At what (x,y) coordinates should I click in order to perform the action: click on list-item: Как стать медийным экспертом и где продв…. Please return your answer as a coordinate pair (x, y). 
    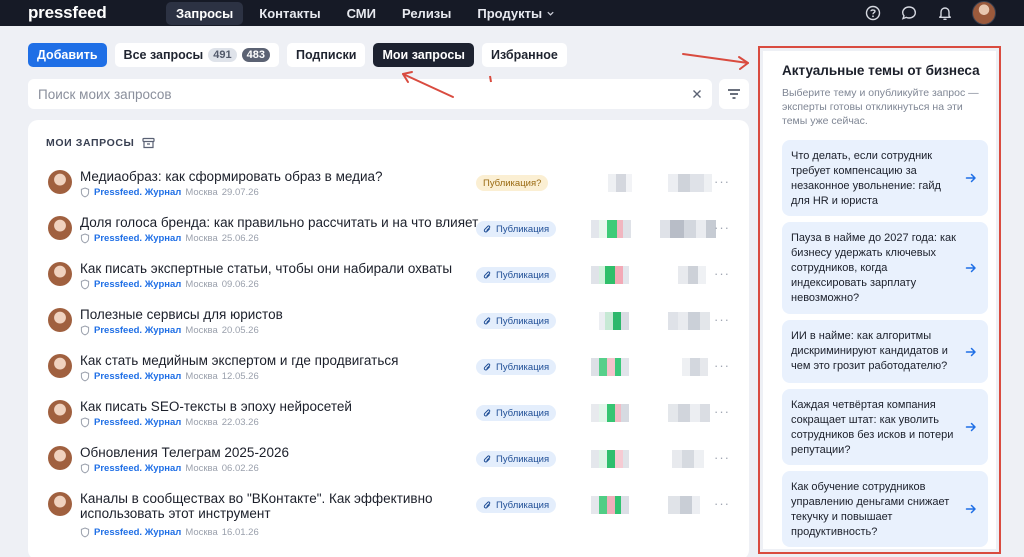
    Looking at the image, I should click on (391, 372).